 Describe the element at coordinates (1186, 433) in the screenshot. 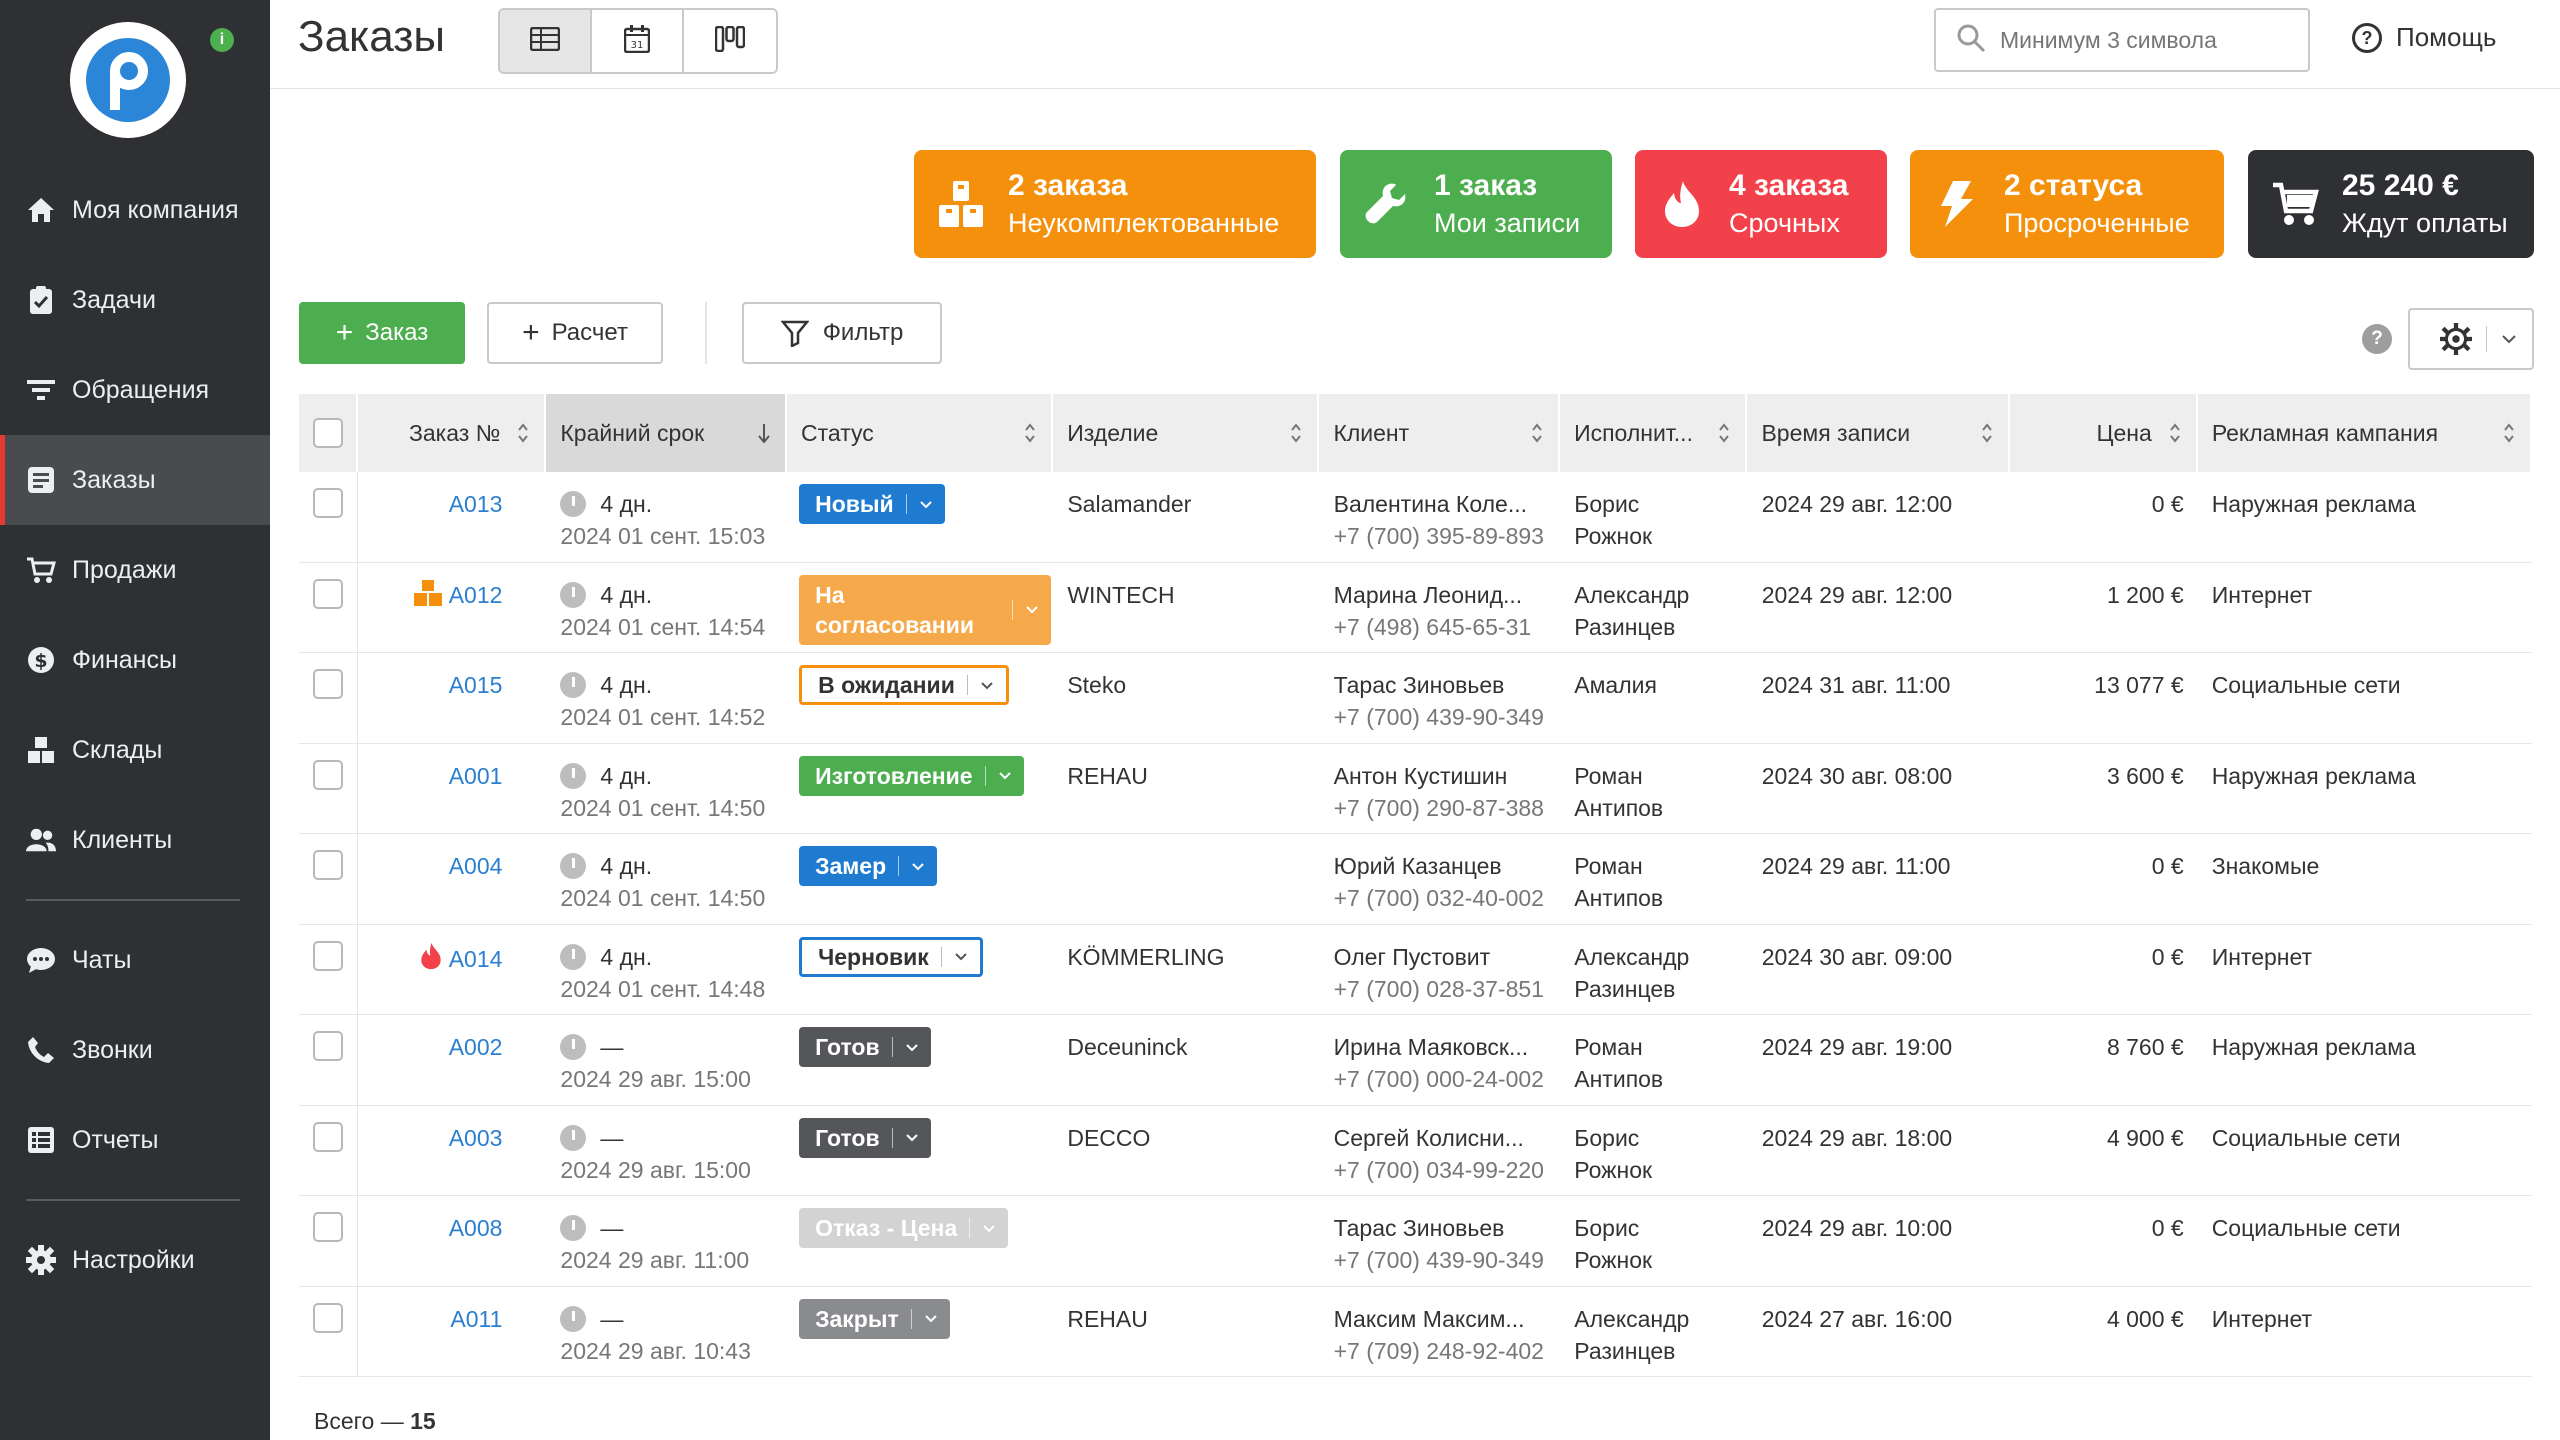

I see `column-header-product: Изделие` at that location.